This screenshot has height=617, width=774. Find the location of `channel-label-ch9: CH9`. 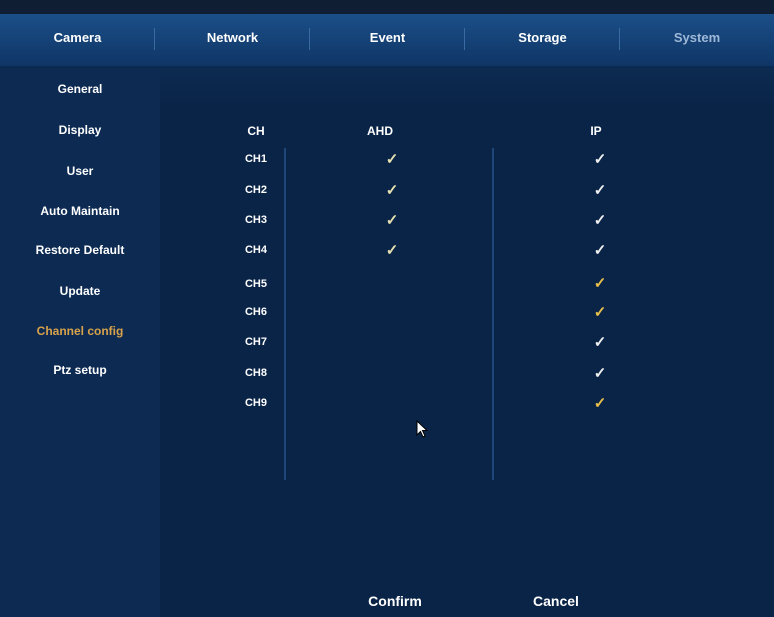

channel-label-ch9: CH9 is located at coordinates (255, 403).